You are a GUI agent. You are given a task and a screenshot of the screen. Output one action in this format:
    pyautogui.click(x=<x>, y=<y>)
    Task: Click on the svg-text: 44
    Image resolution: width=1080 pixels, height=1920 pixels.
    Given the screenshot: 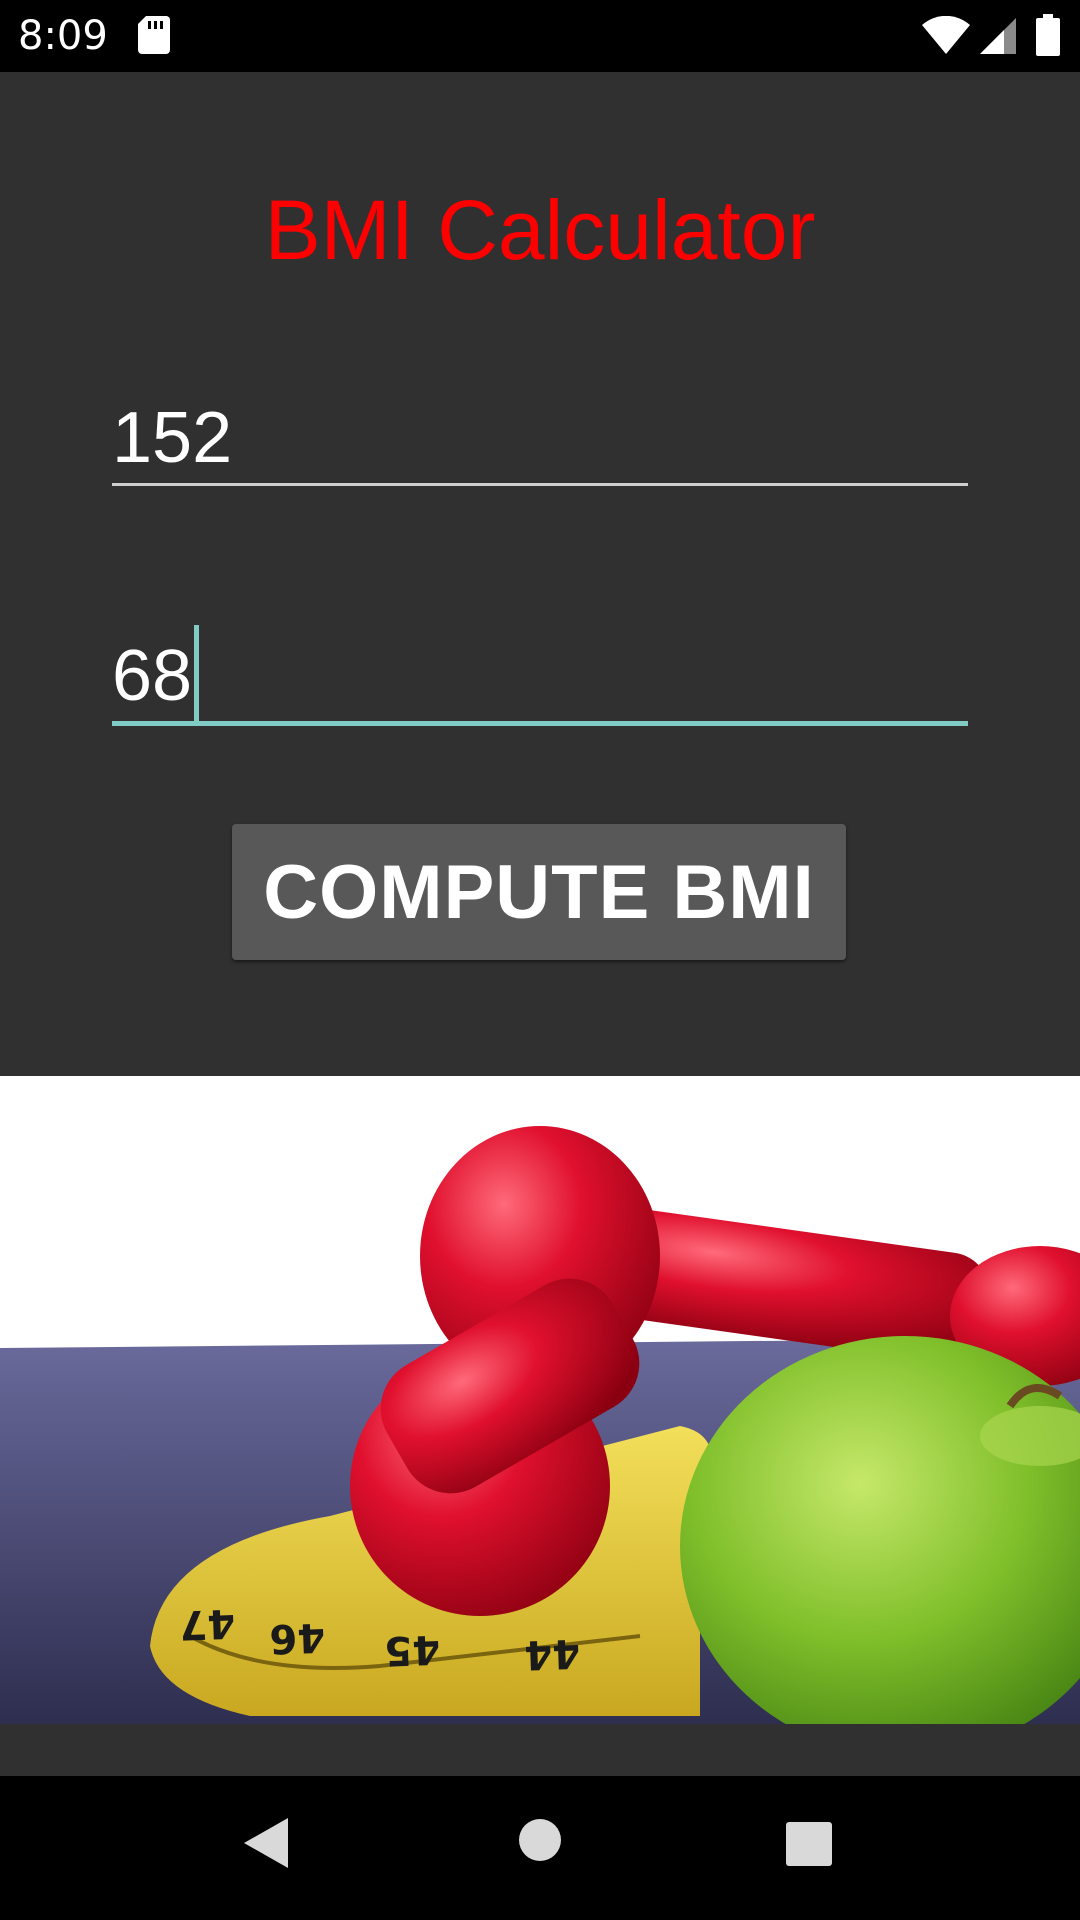 What is the action you would take?
    pyautogui.click(x=552, y=1654)
    